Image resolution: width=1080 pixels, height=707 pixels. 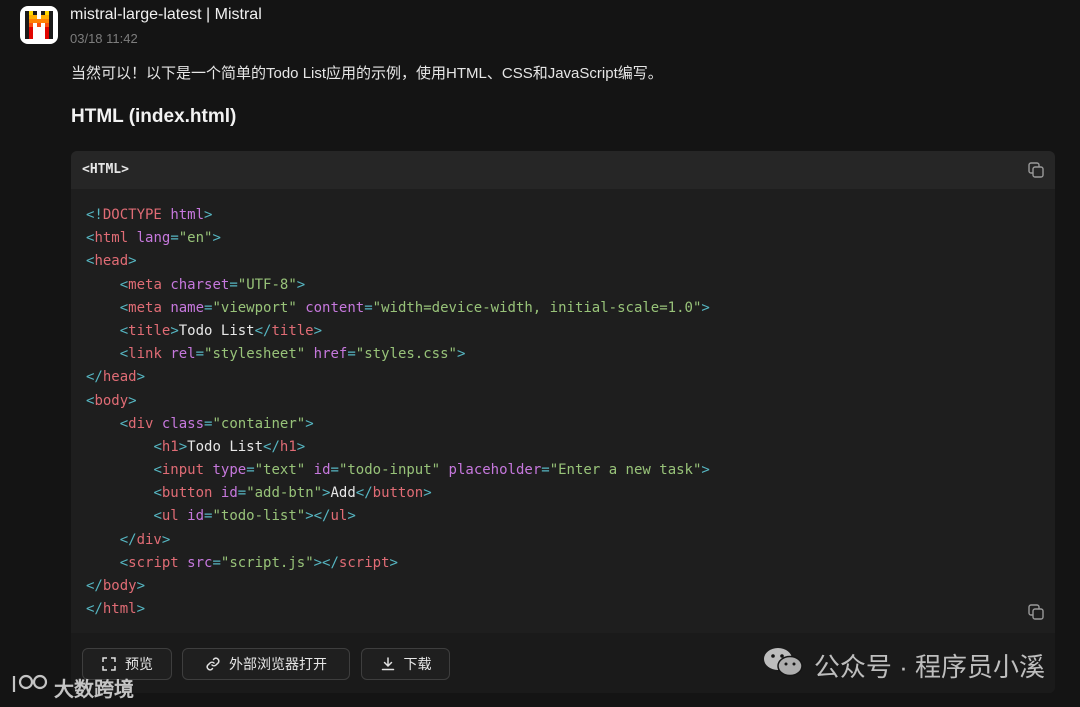 What do you see at coordinates (145, 354) in the screenshot?
I see `code-tag: link` at bounding box center [145, 354].